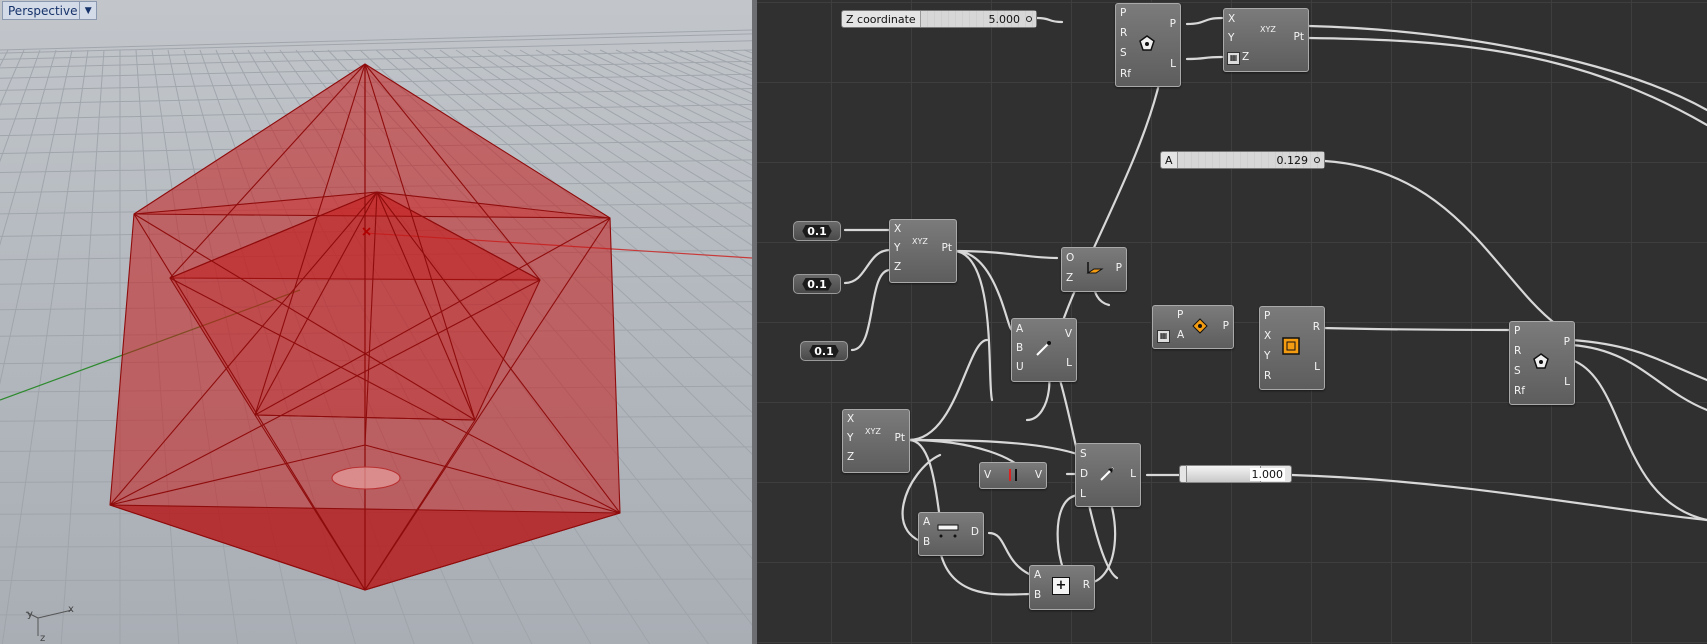  I want to click on slider-name: A, so click(1169, 160).